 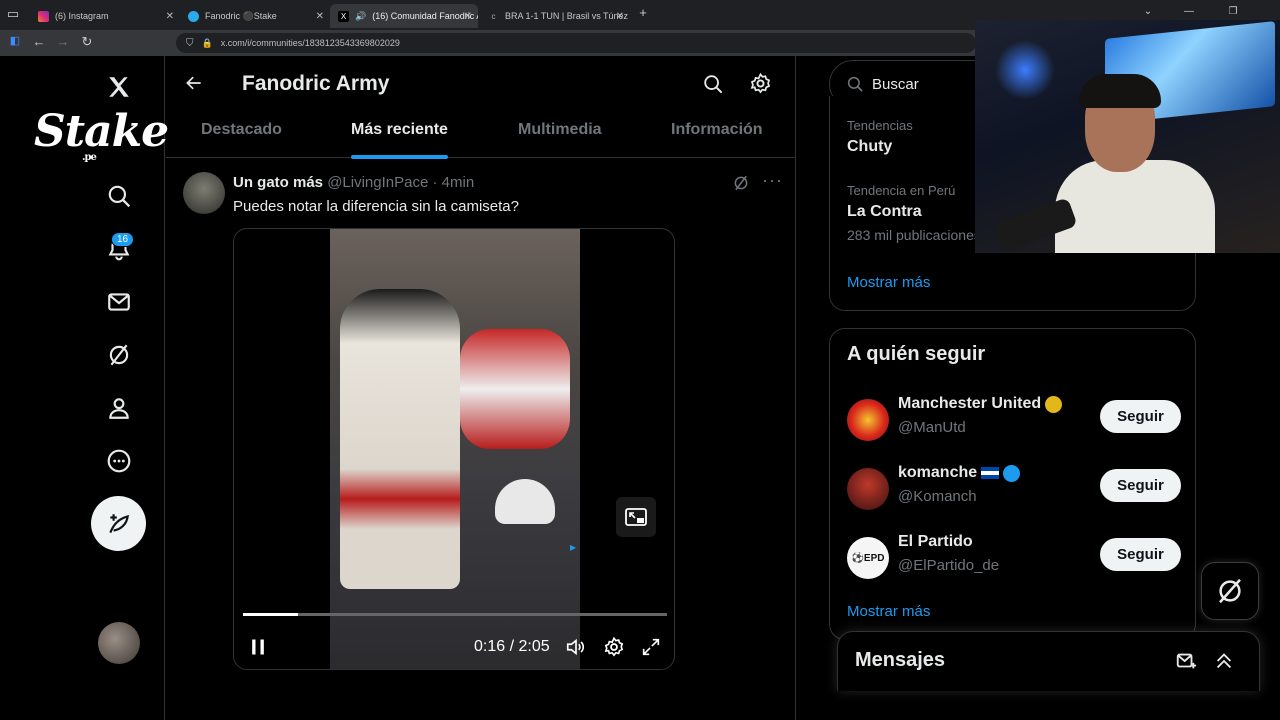 What do you see at coordinates (190, 43) in the screenshot?
I see `shield-icon: ⛉` at bounding box center [190, 43].